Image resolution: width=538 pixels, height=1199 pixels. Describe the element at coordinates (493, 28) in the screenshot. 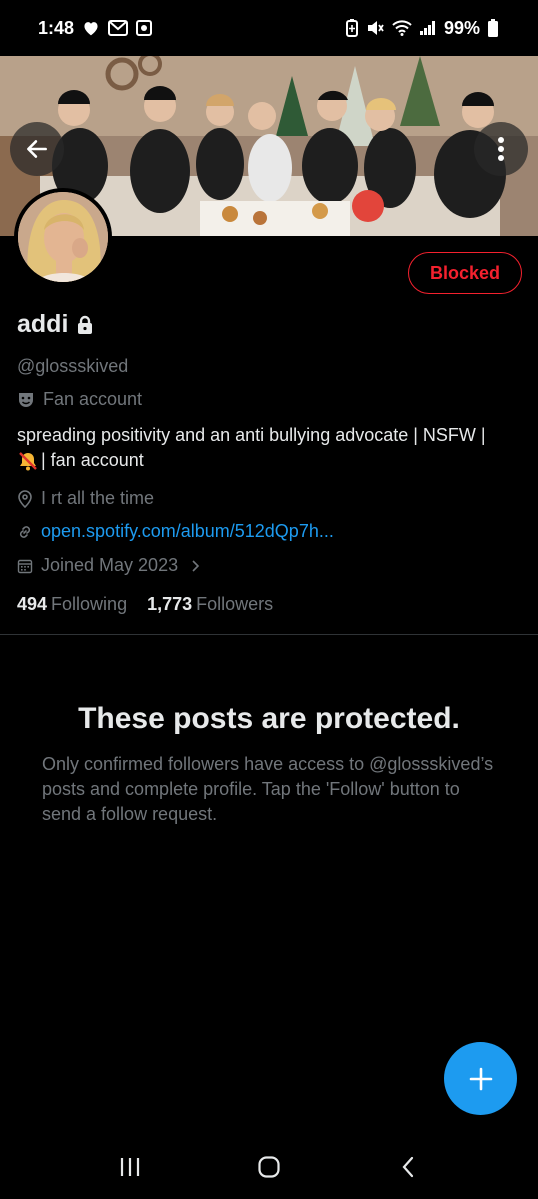

I see `battery-icon` at that location.